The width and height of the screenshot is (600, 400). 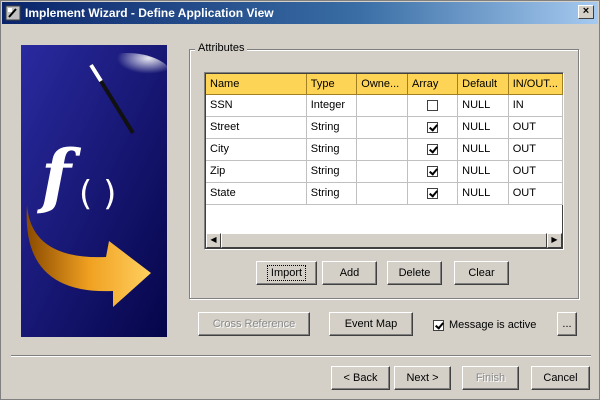 What do you see at coordinates (483, 84) in the screenshot?
I see `column-header-default: Default` at bounding box center [483, 84].